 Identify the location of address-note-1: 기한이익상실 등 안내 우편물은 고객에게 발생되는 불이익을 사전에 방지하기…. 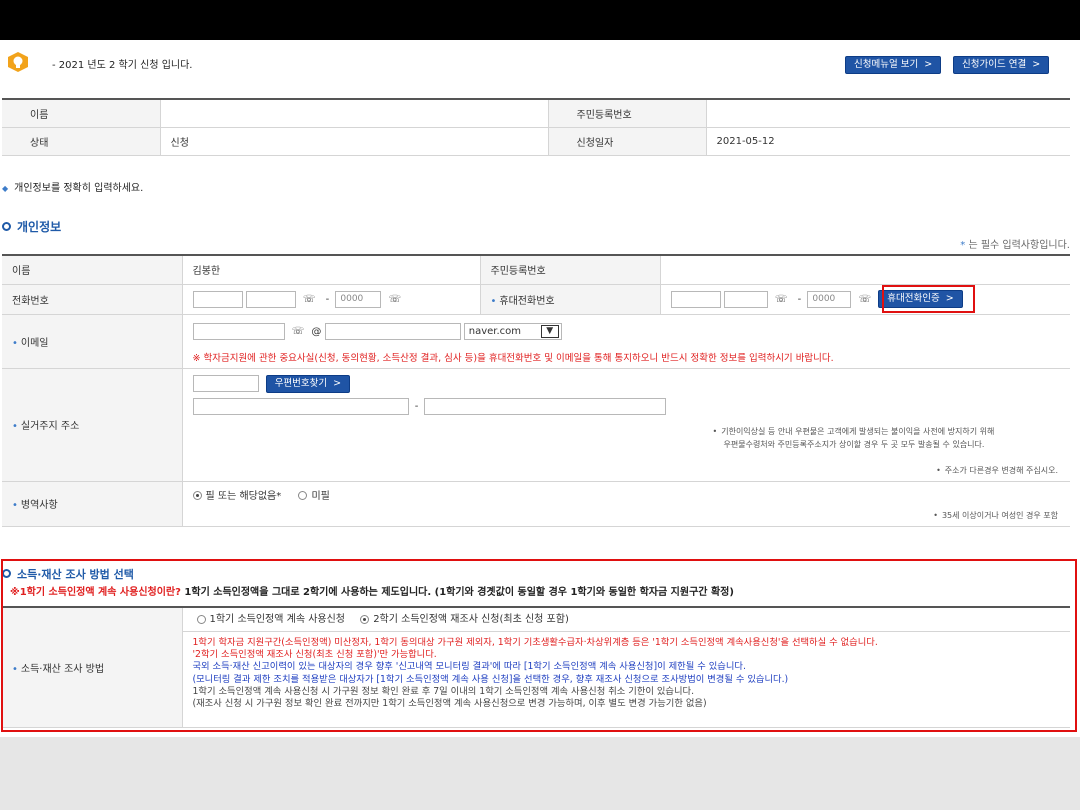
(858, 431).